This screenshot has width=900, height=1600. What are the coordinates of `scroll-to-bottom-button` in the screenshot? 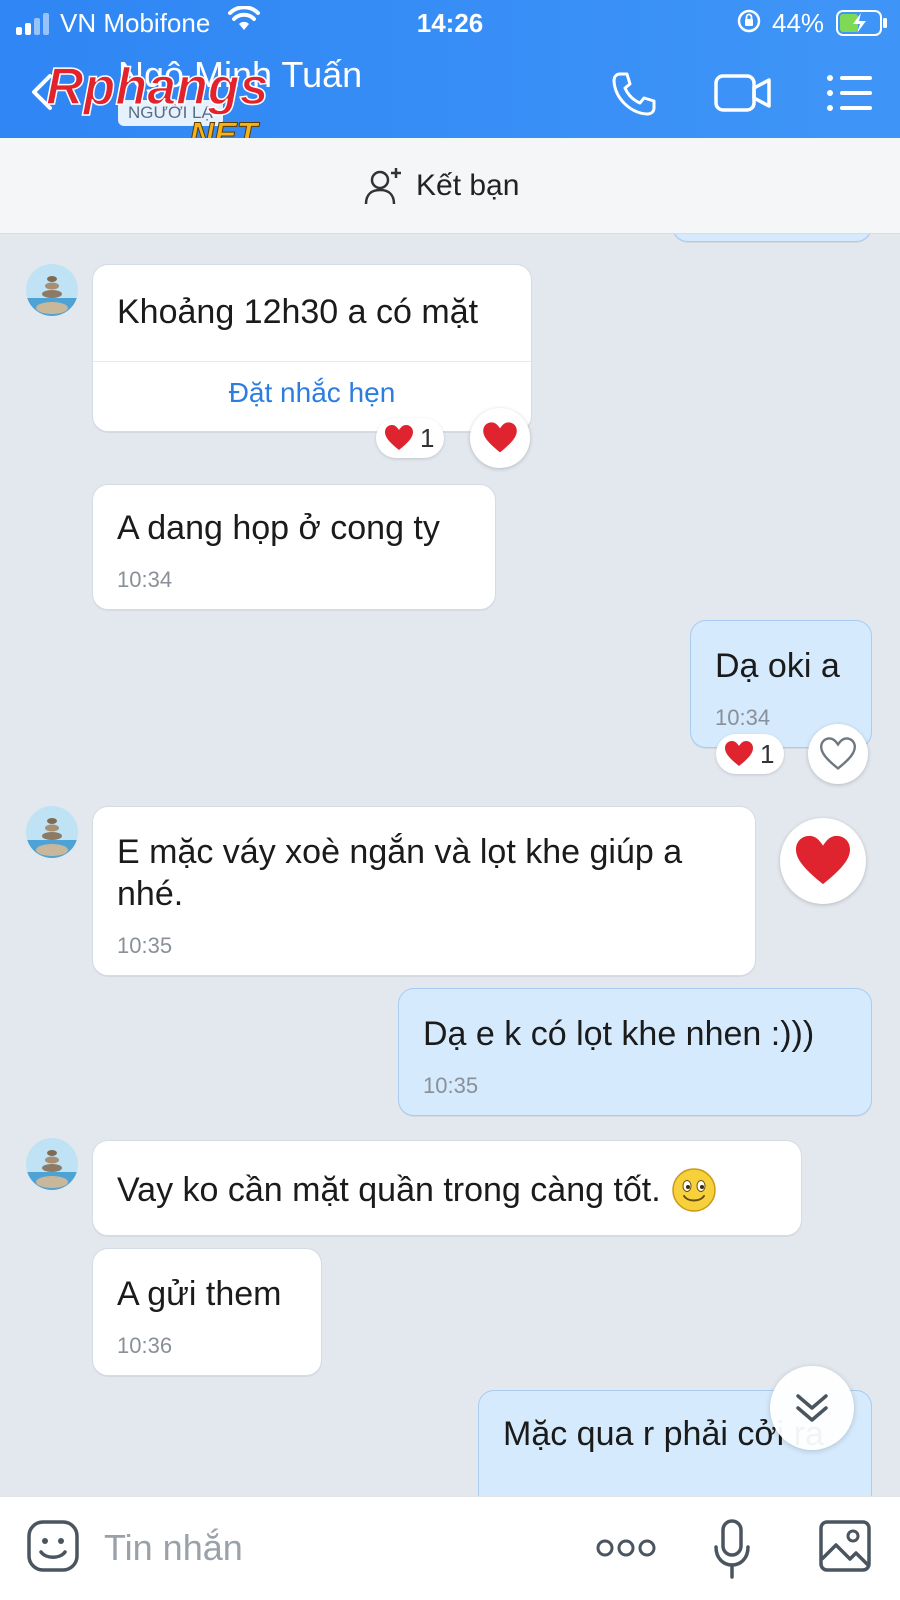 It's located at (812, 1408).